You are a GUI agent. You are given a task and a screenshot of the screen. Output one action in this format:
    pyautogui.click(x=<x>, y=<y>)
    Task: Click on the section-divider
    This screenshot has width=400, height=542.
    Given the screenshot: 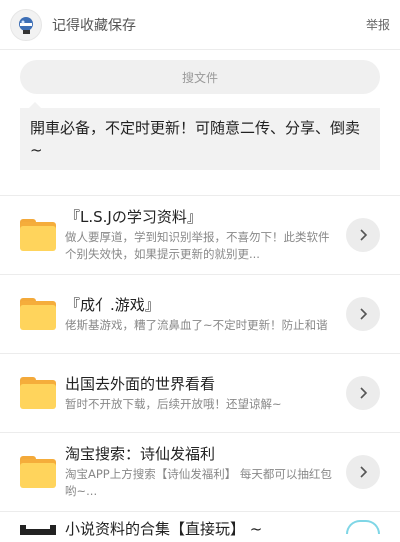 What is the action you would take?
    pyautogui.click(x=200, y=183)
    